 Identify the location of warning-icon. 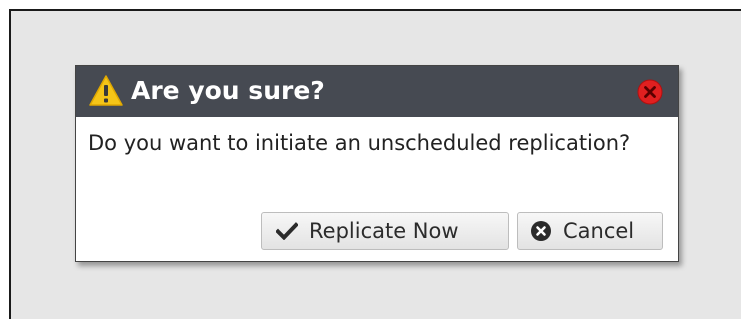
(106, 90).